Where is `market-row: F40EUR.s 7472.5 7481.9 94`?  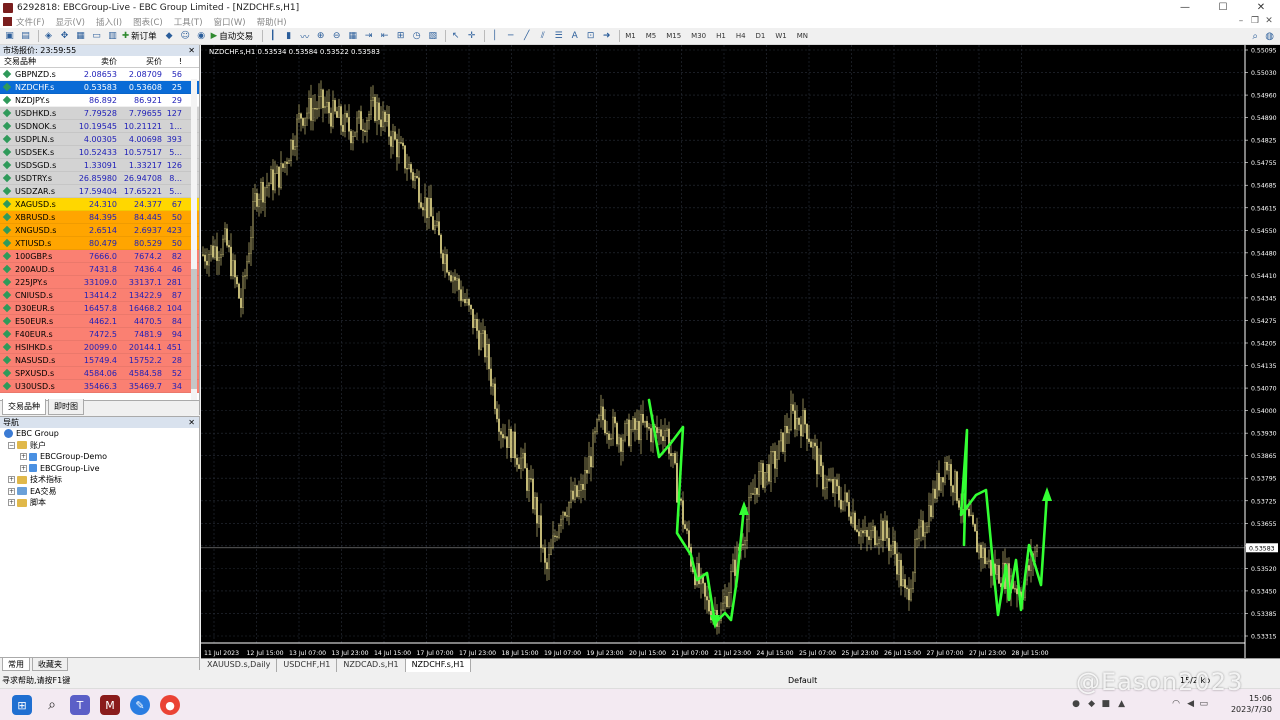 market-row: F40EUR.s 7472.5 7481.9 94 is located at coordinates (99, 334).